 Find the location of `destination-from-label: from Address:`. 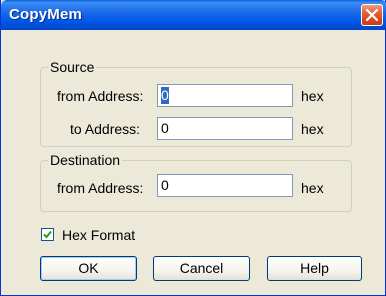

destination-from-label: from Address: is located at coordinates (100, 188).